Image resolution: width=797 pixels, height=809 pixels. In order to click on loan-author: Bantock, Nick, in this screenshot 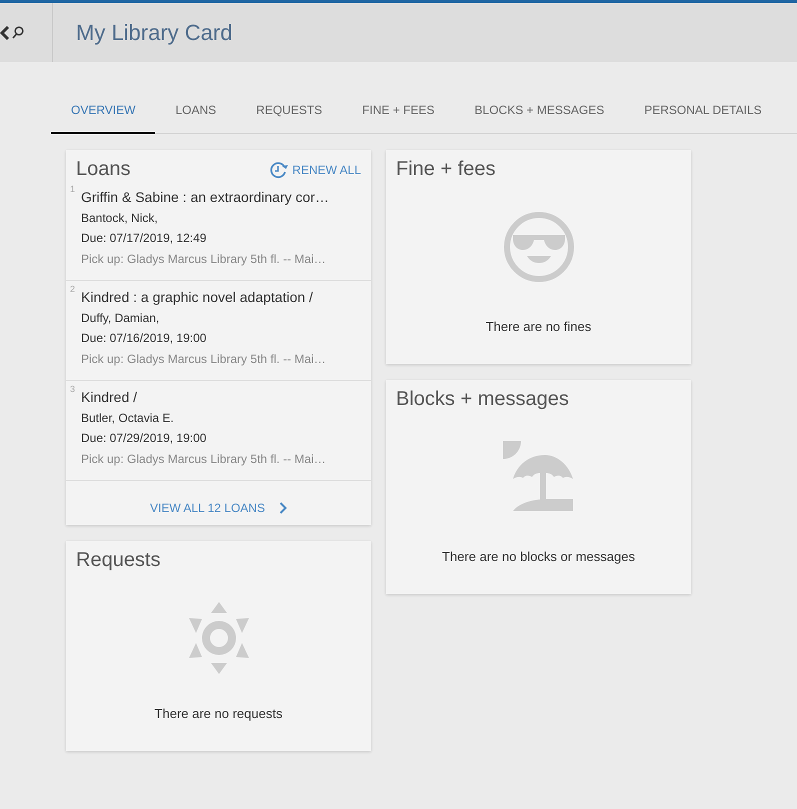, I will do `click(120, 218)`.